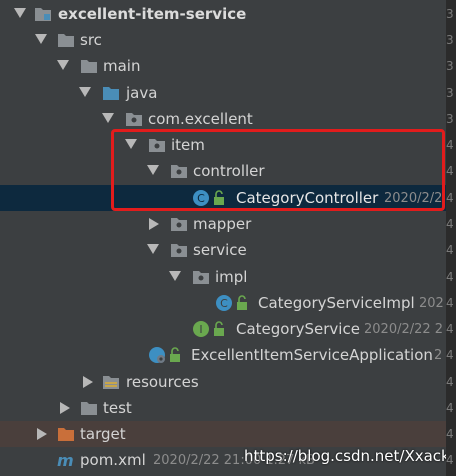  What do you see at coordinates (298, 329) in the screenshot?
I see `tree-label: CategoryService` at bounding box center [298, 329].